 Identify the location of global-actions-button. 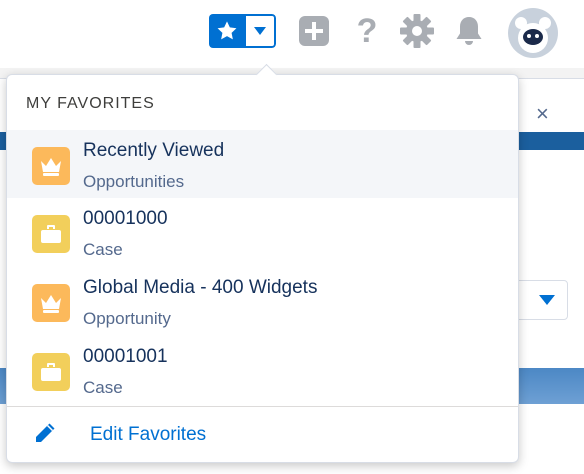
(314, 31).